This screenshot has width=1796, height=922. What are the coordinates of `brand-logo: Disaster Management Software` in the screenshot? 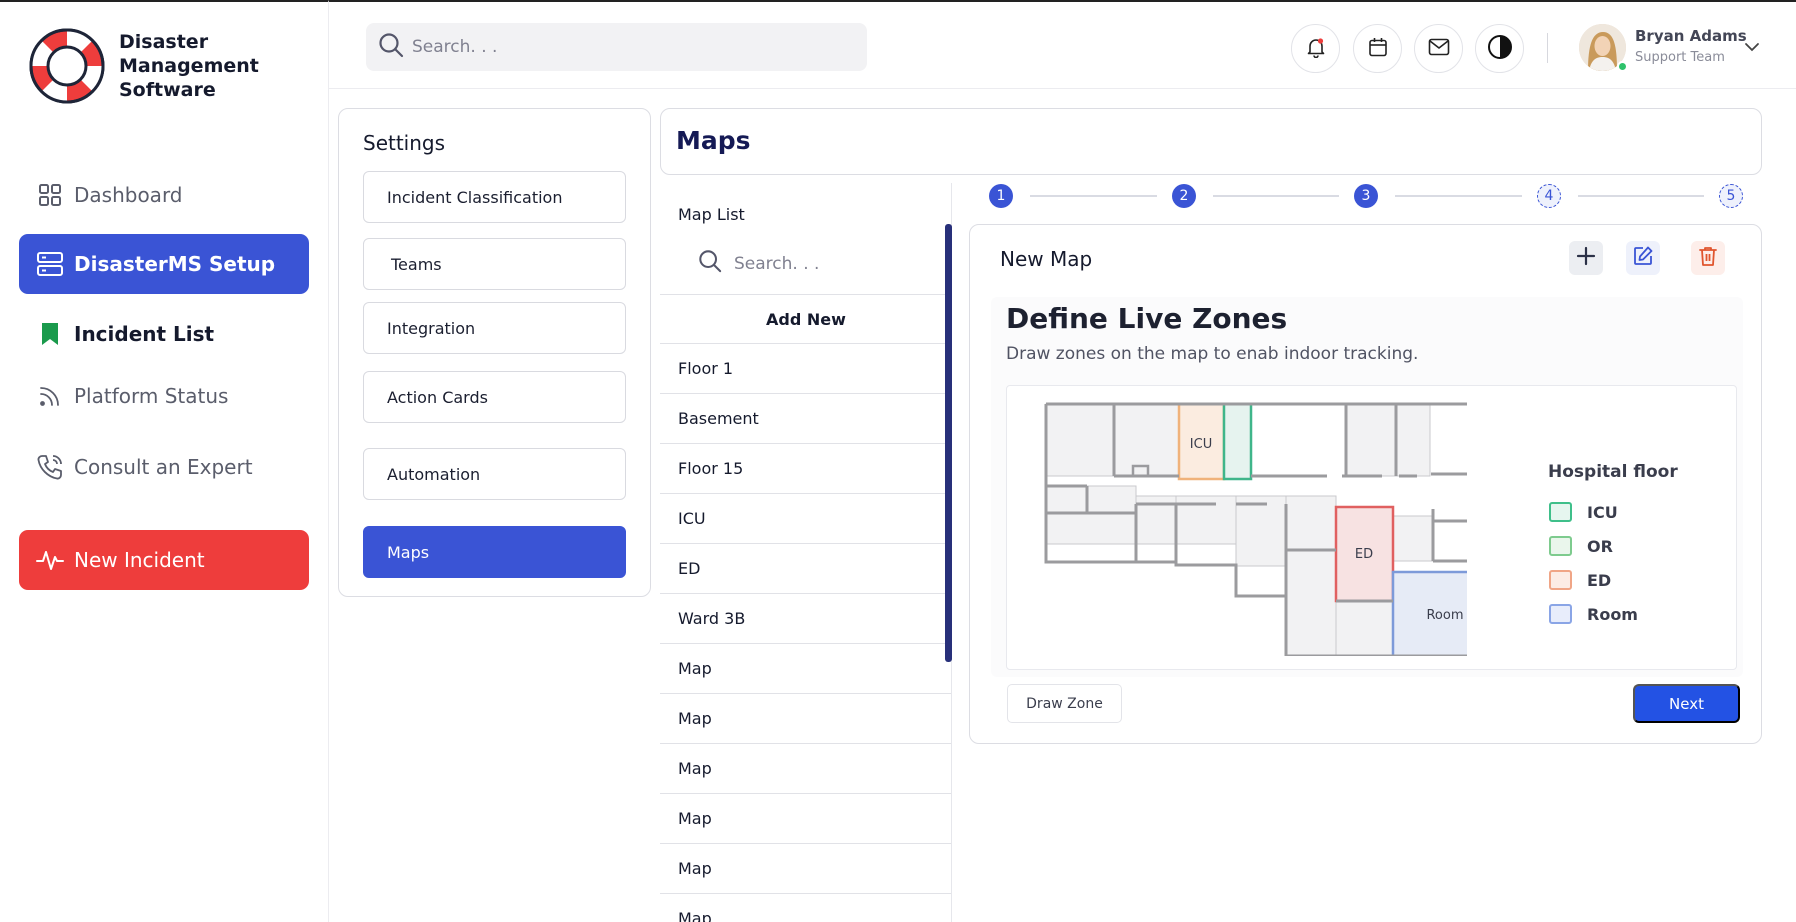 It's located at (143, 66).